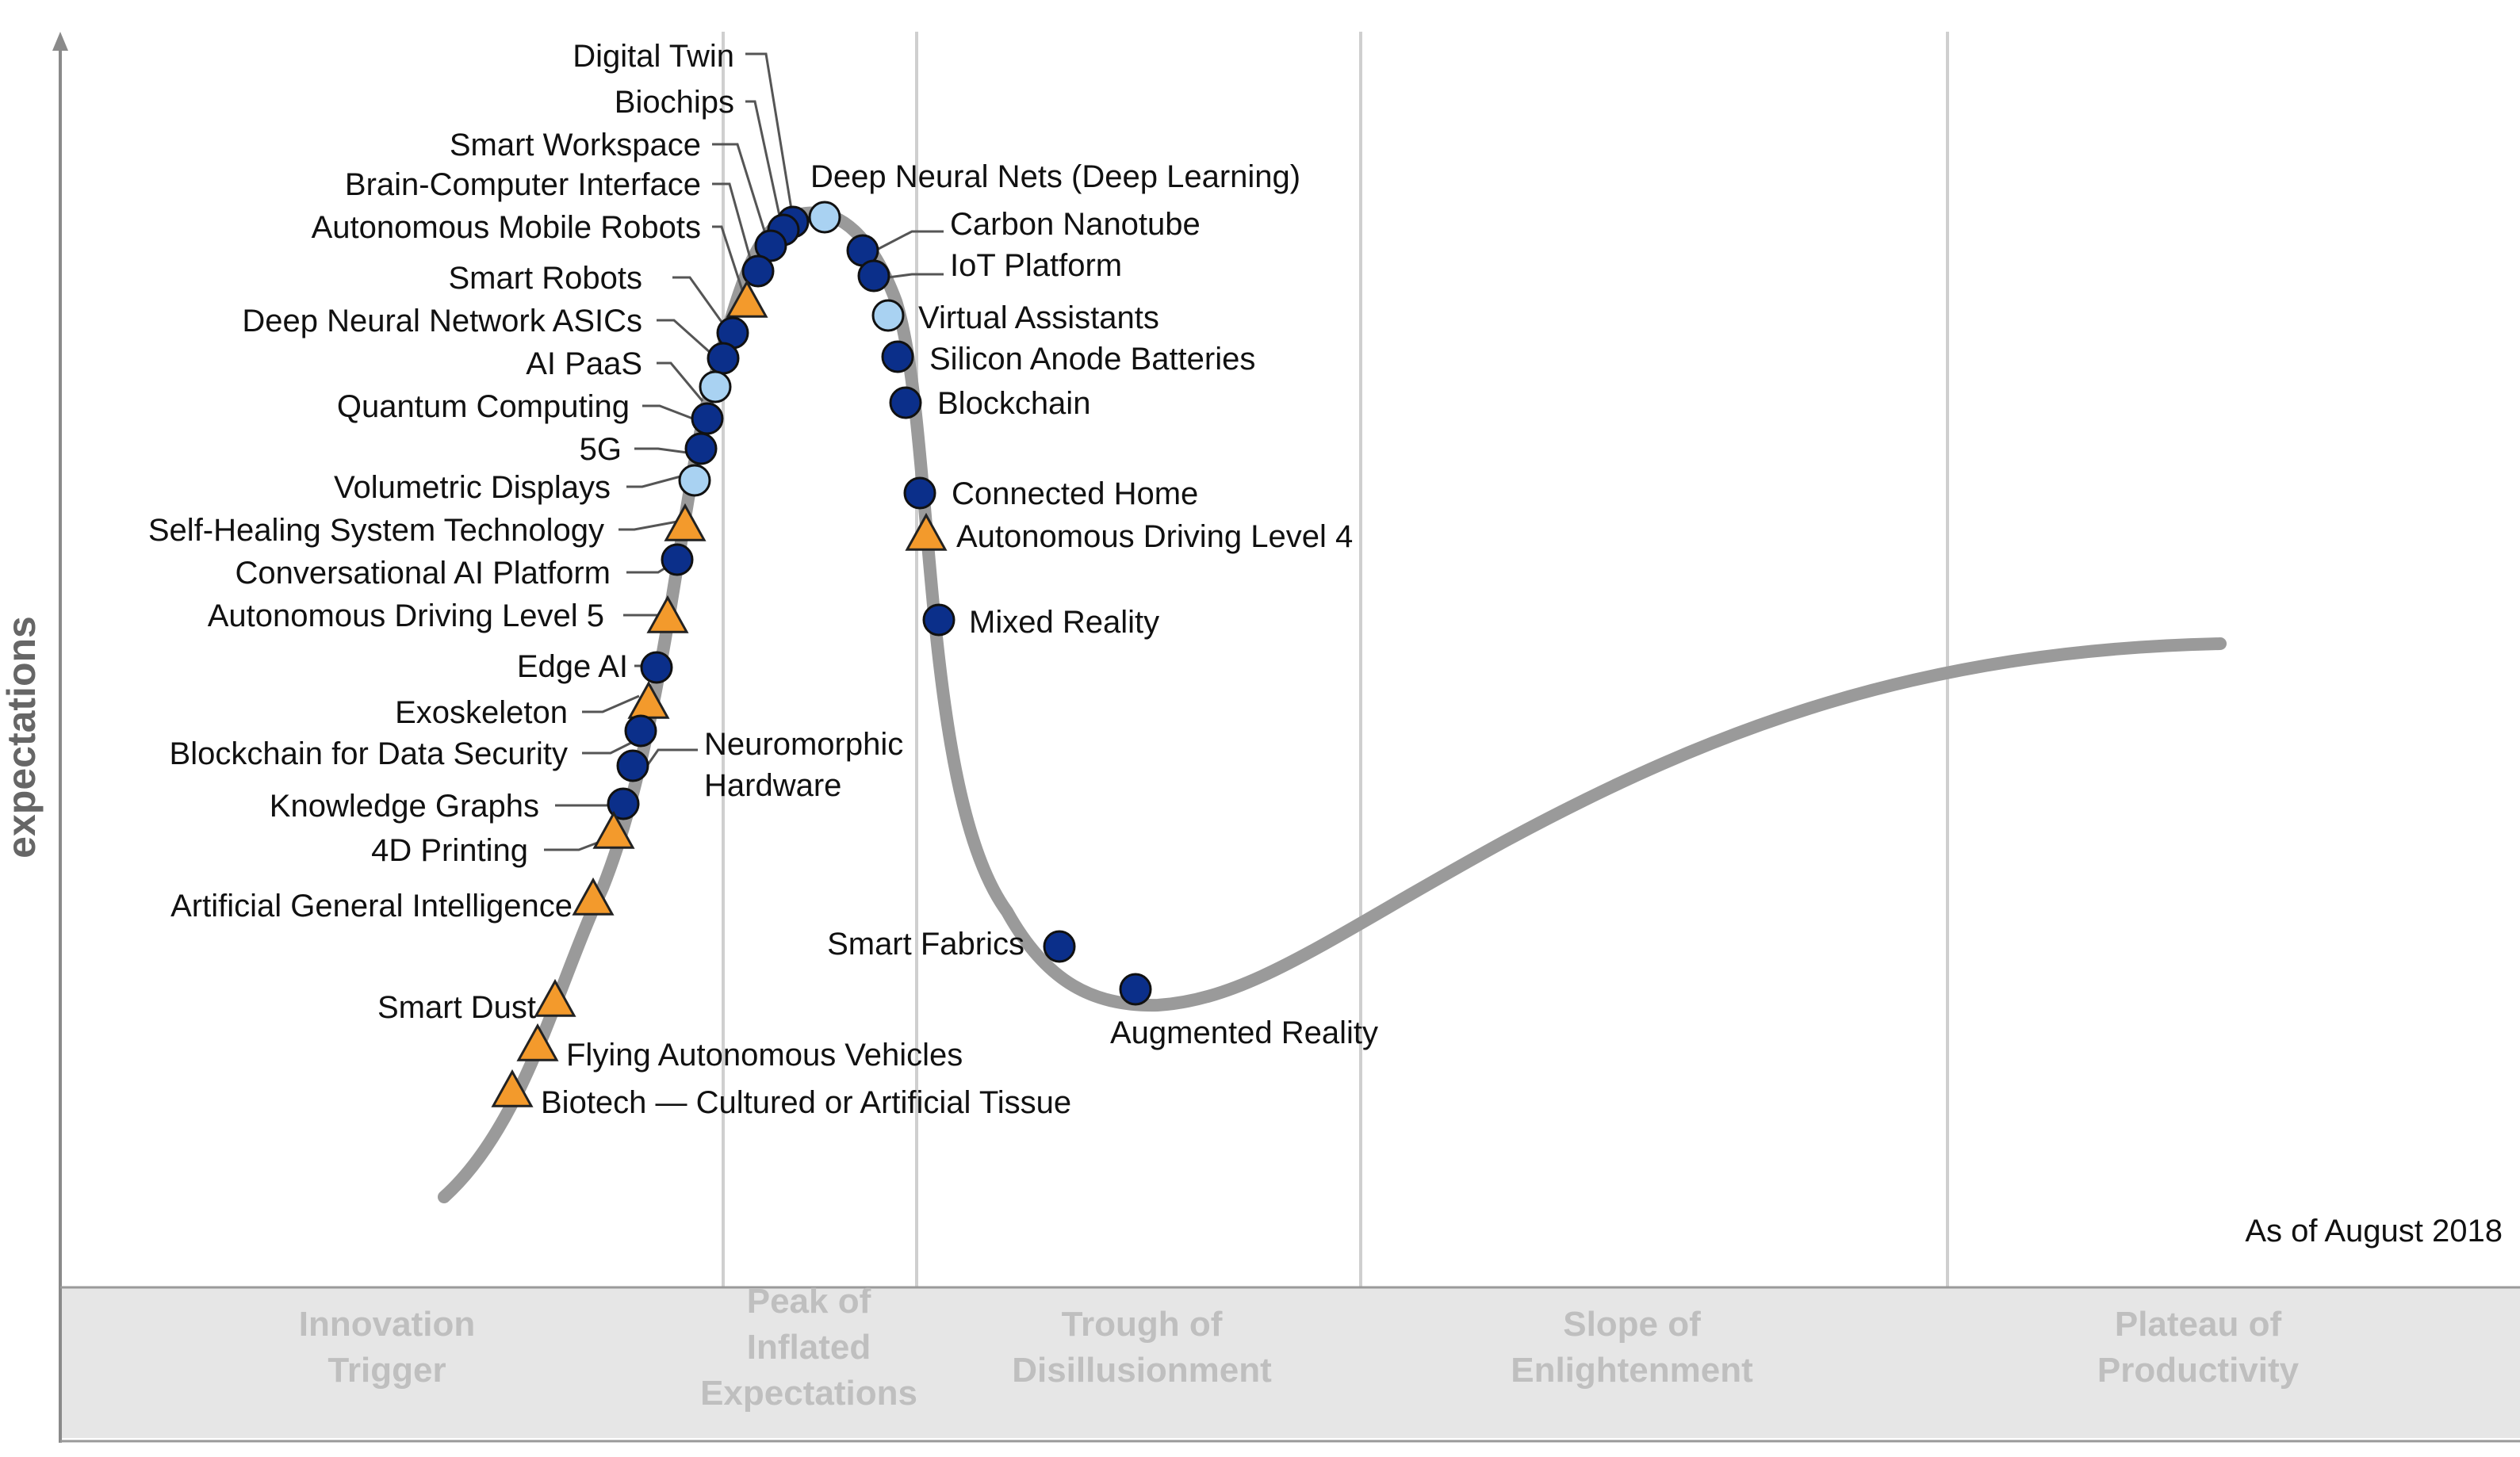  I want to click on conversational-ai-platform-marker, so click(677, 559).